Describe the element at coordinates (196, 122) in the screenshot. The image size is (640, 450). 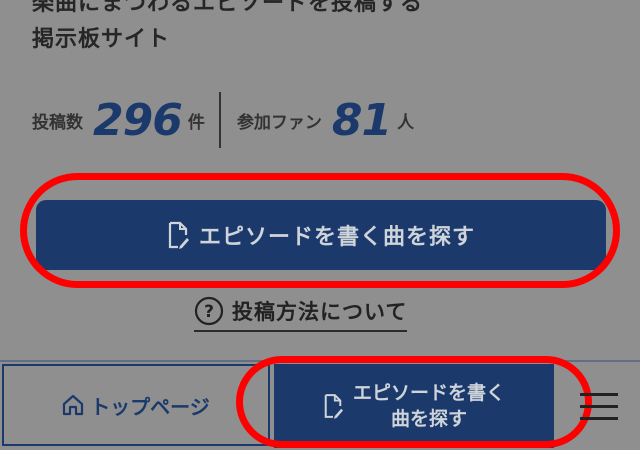
I see `posts-unit: 件` at that location.